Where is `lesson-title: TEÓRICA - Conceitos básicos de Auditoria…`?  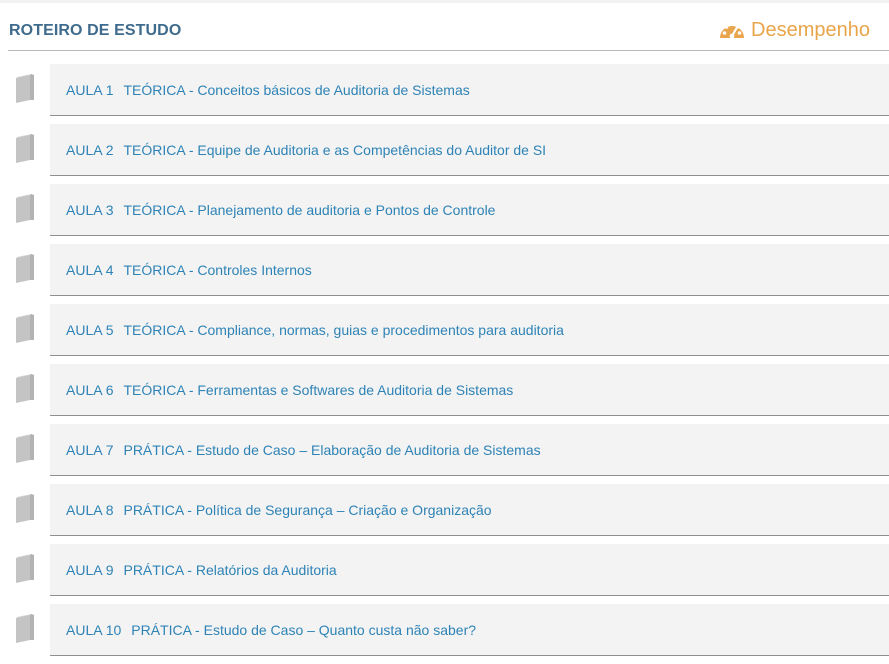 lesson-title: TEÓRICA - Conceitos básicos de Auditoria… is located at coordinates (296, 89).